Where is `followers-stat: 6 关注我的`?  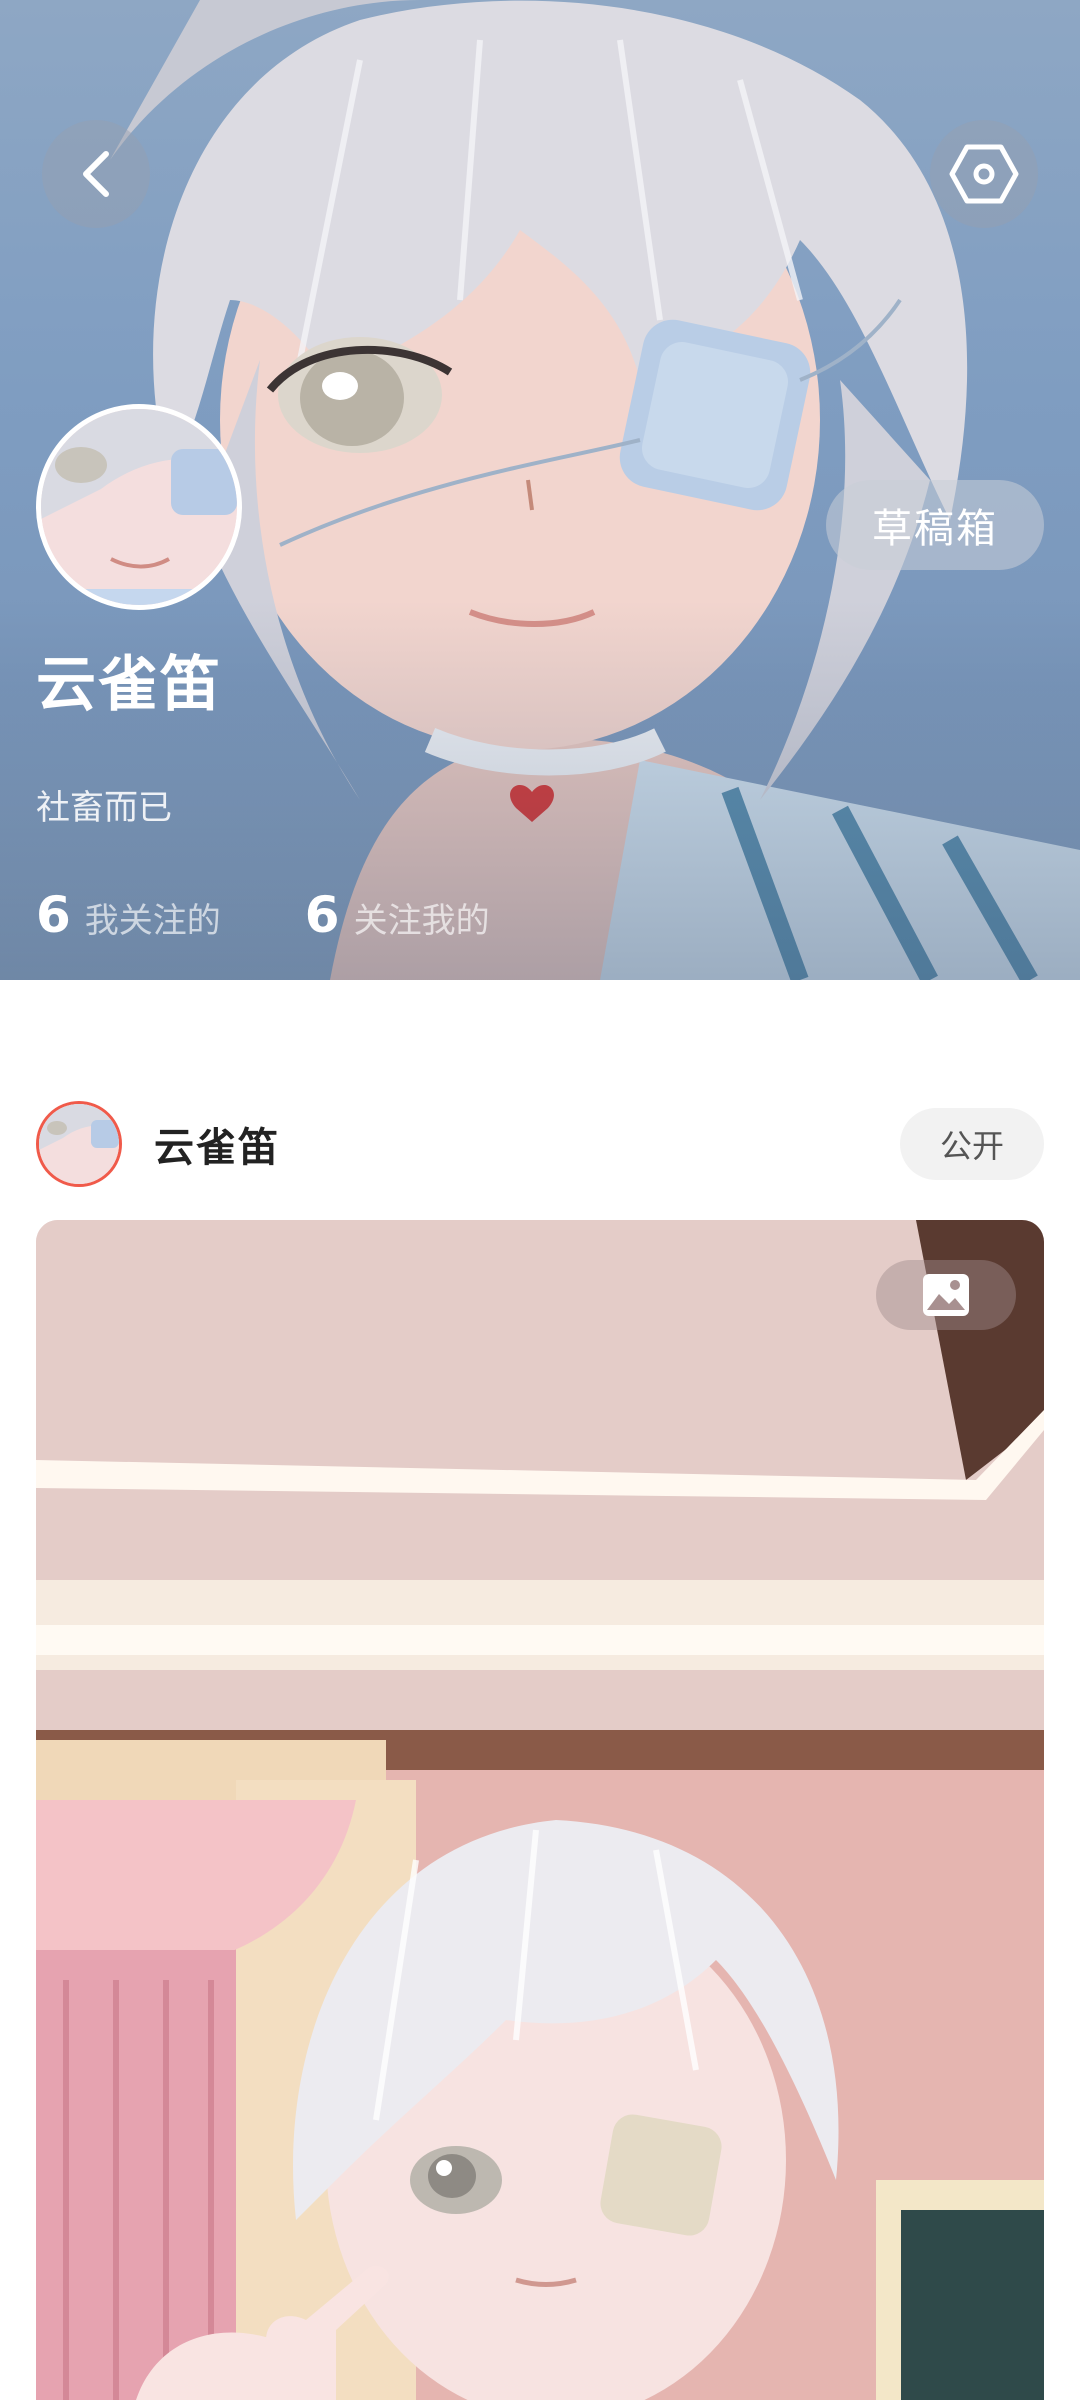 followers-stat: 6 关注我的 is located at coordinates (397, 915).